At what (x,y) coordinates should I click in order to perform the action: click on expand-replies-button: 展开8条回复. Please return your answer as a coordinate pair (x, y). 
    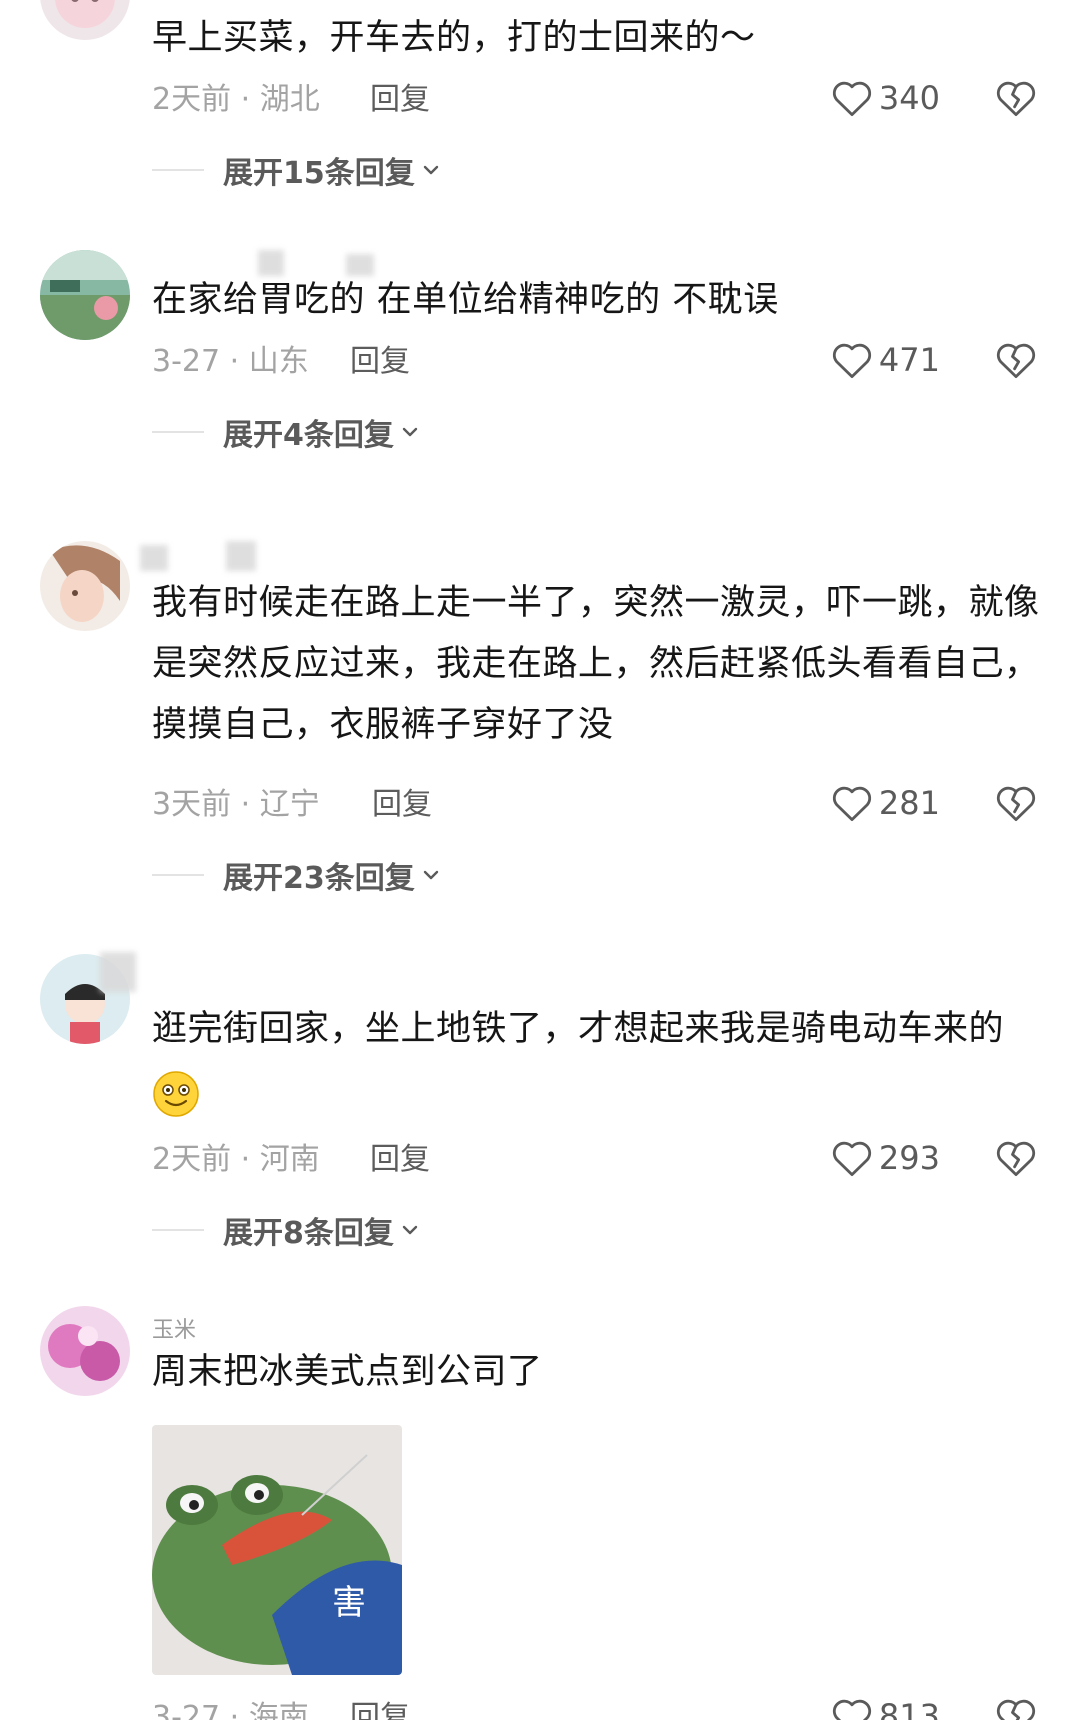
    Looking at the image, I should click on (287, 1230).